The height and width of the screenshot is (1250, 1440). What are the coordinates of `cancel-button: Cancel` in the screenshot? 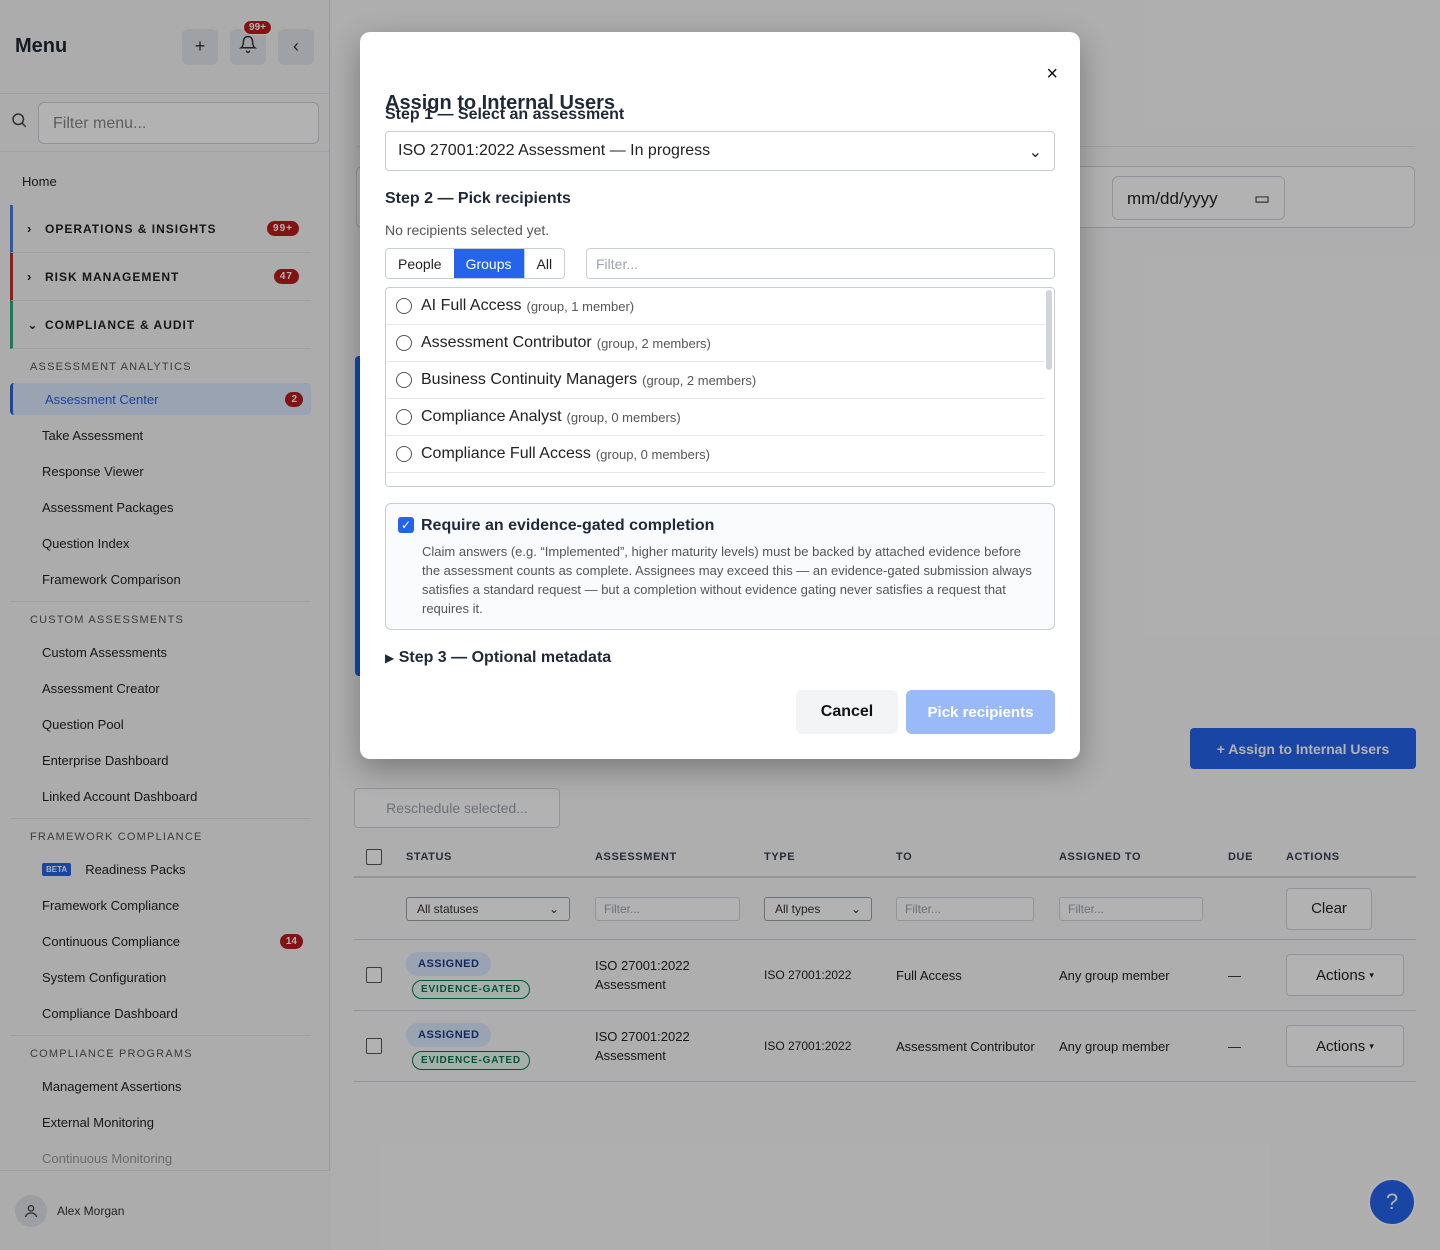 It's located at (847, 712).